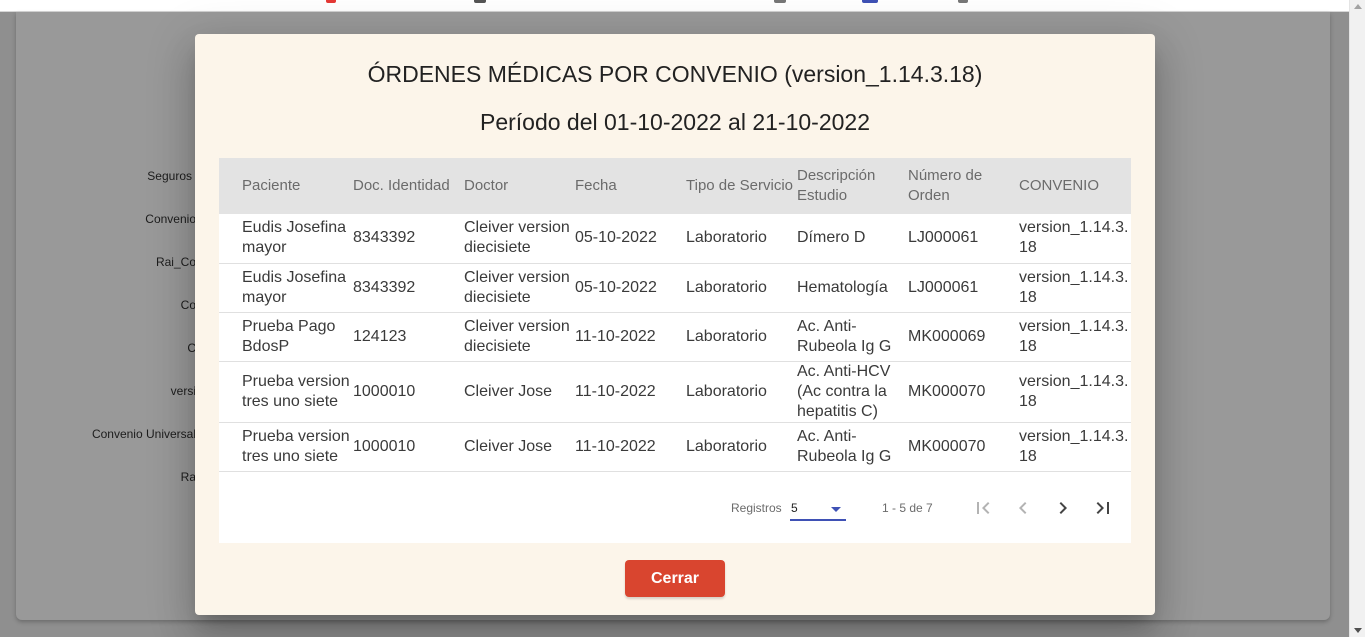  I want to click on page-top-strip, so click(674, 6).